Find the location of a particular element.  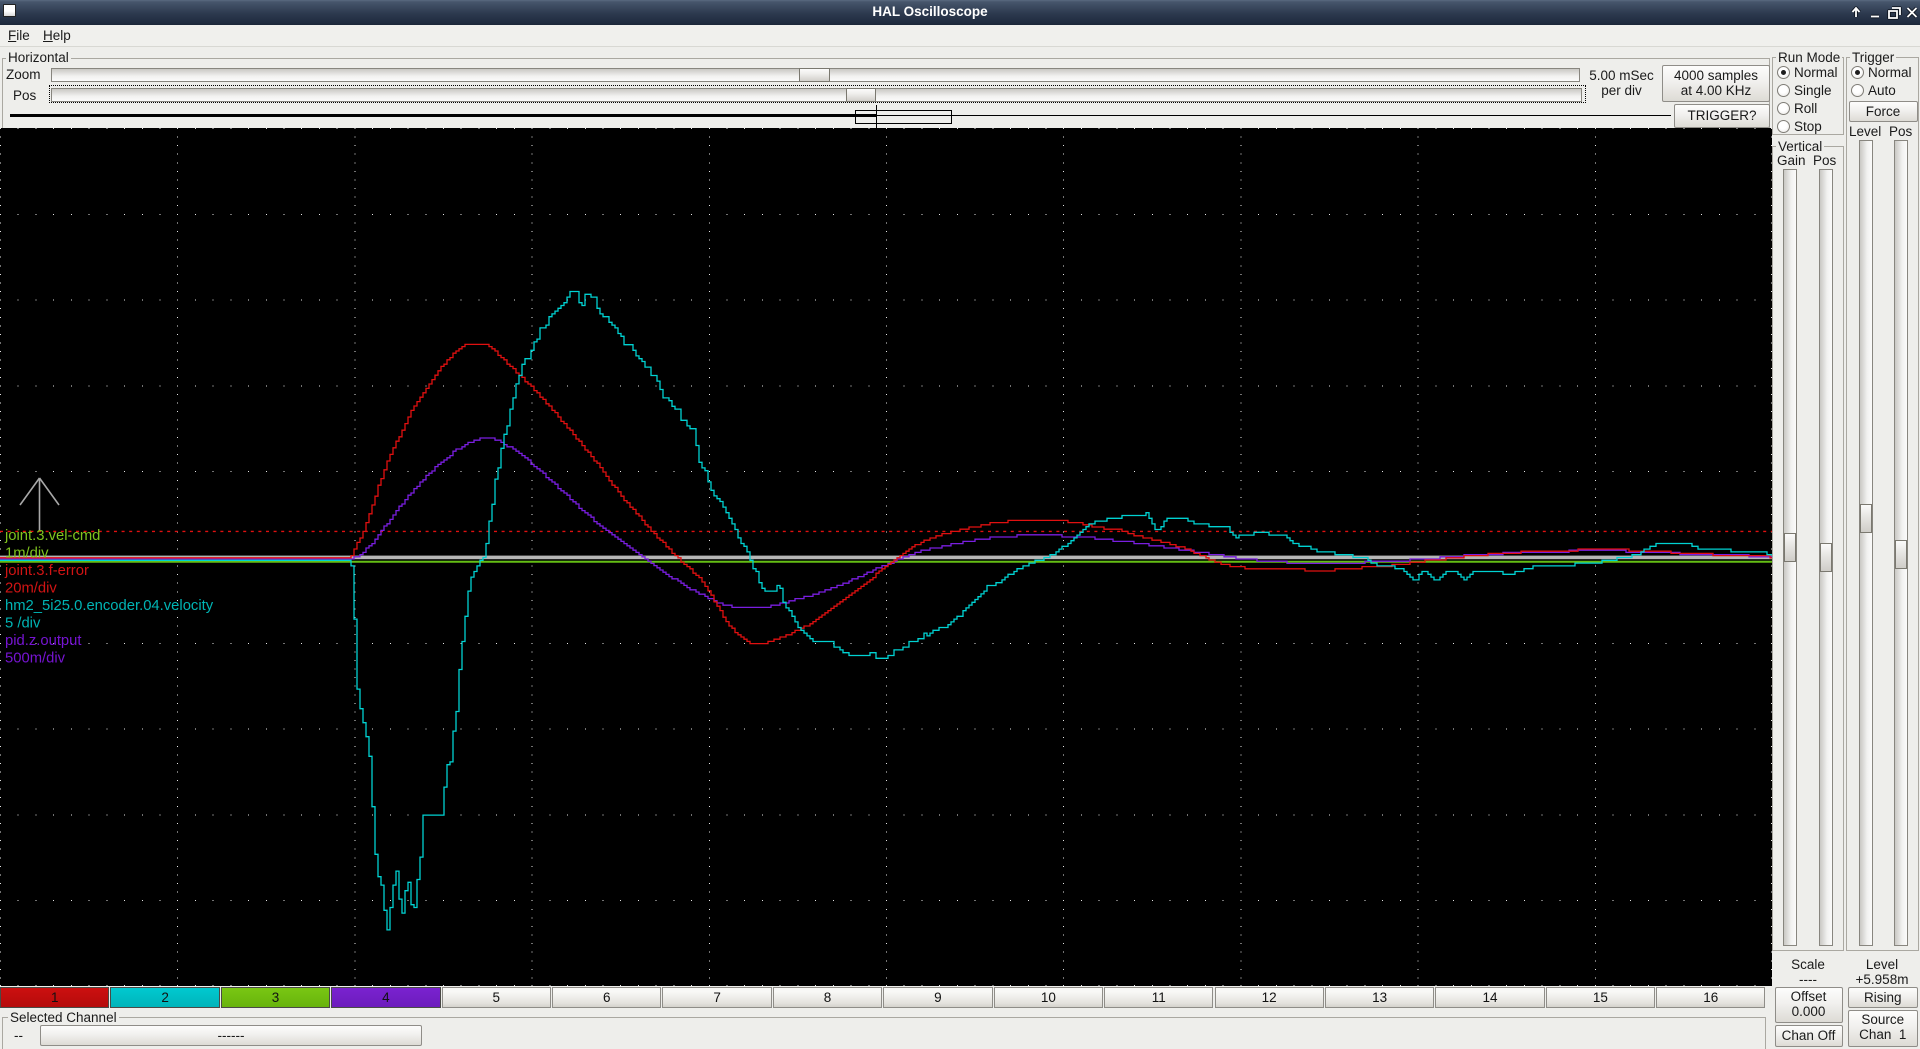

svg-text: 5 /div is located at coordinates (23, 624).